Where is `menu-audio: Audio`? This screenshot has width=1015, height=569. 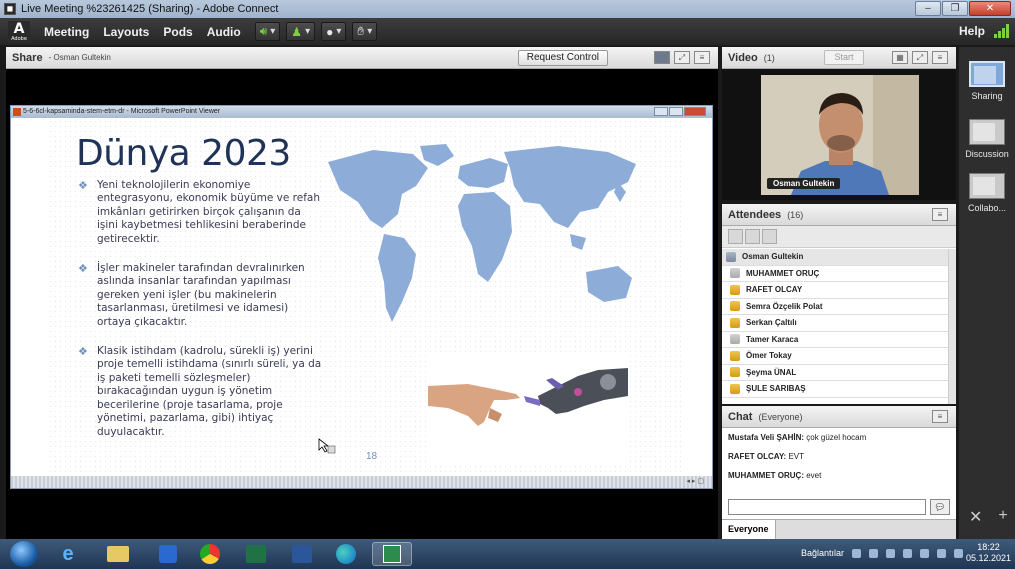 menu-audio: Audio is located at coordinates (224, 32).